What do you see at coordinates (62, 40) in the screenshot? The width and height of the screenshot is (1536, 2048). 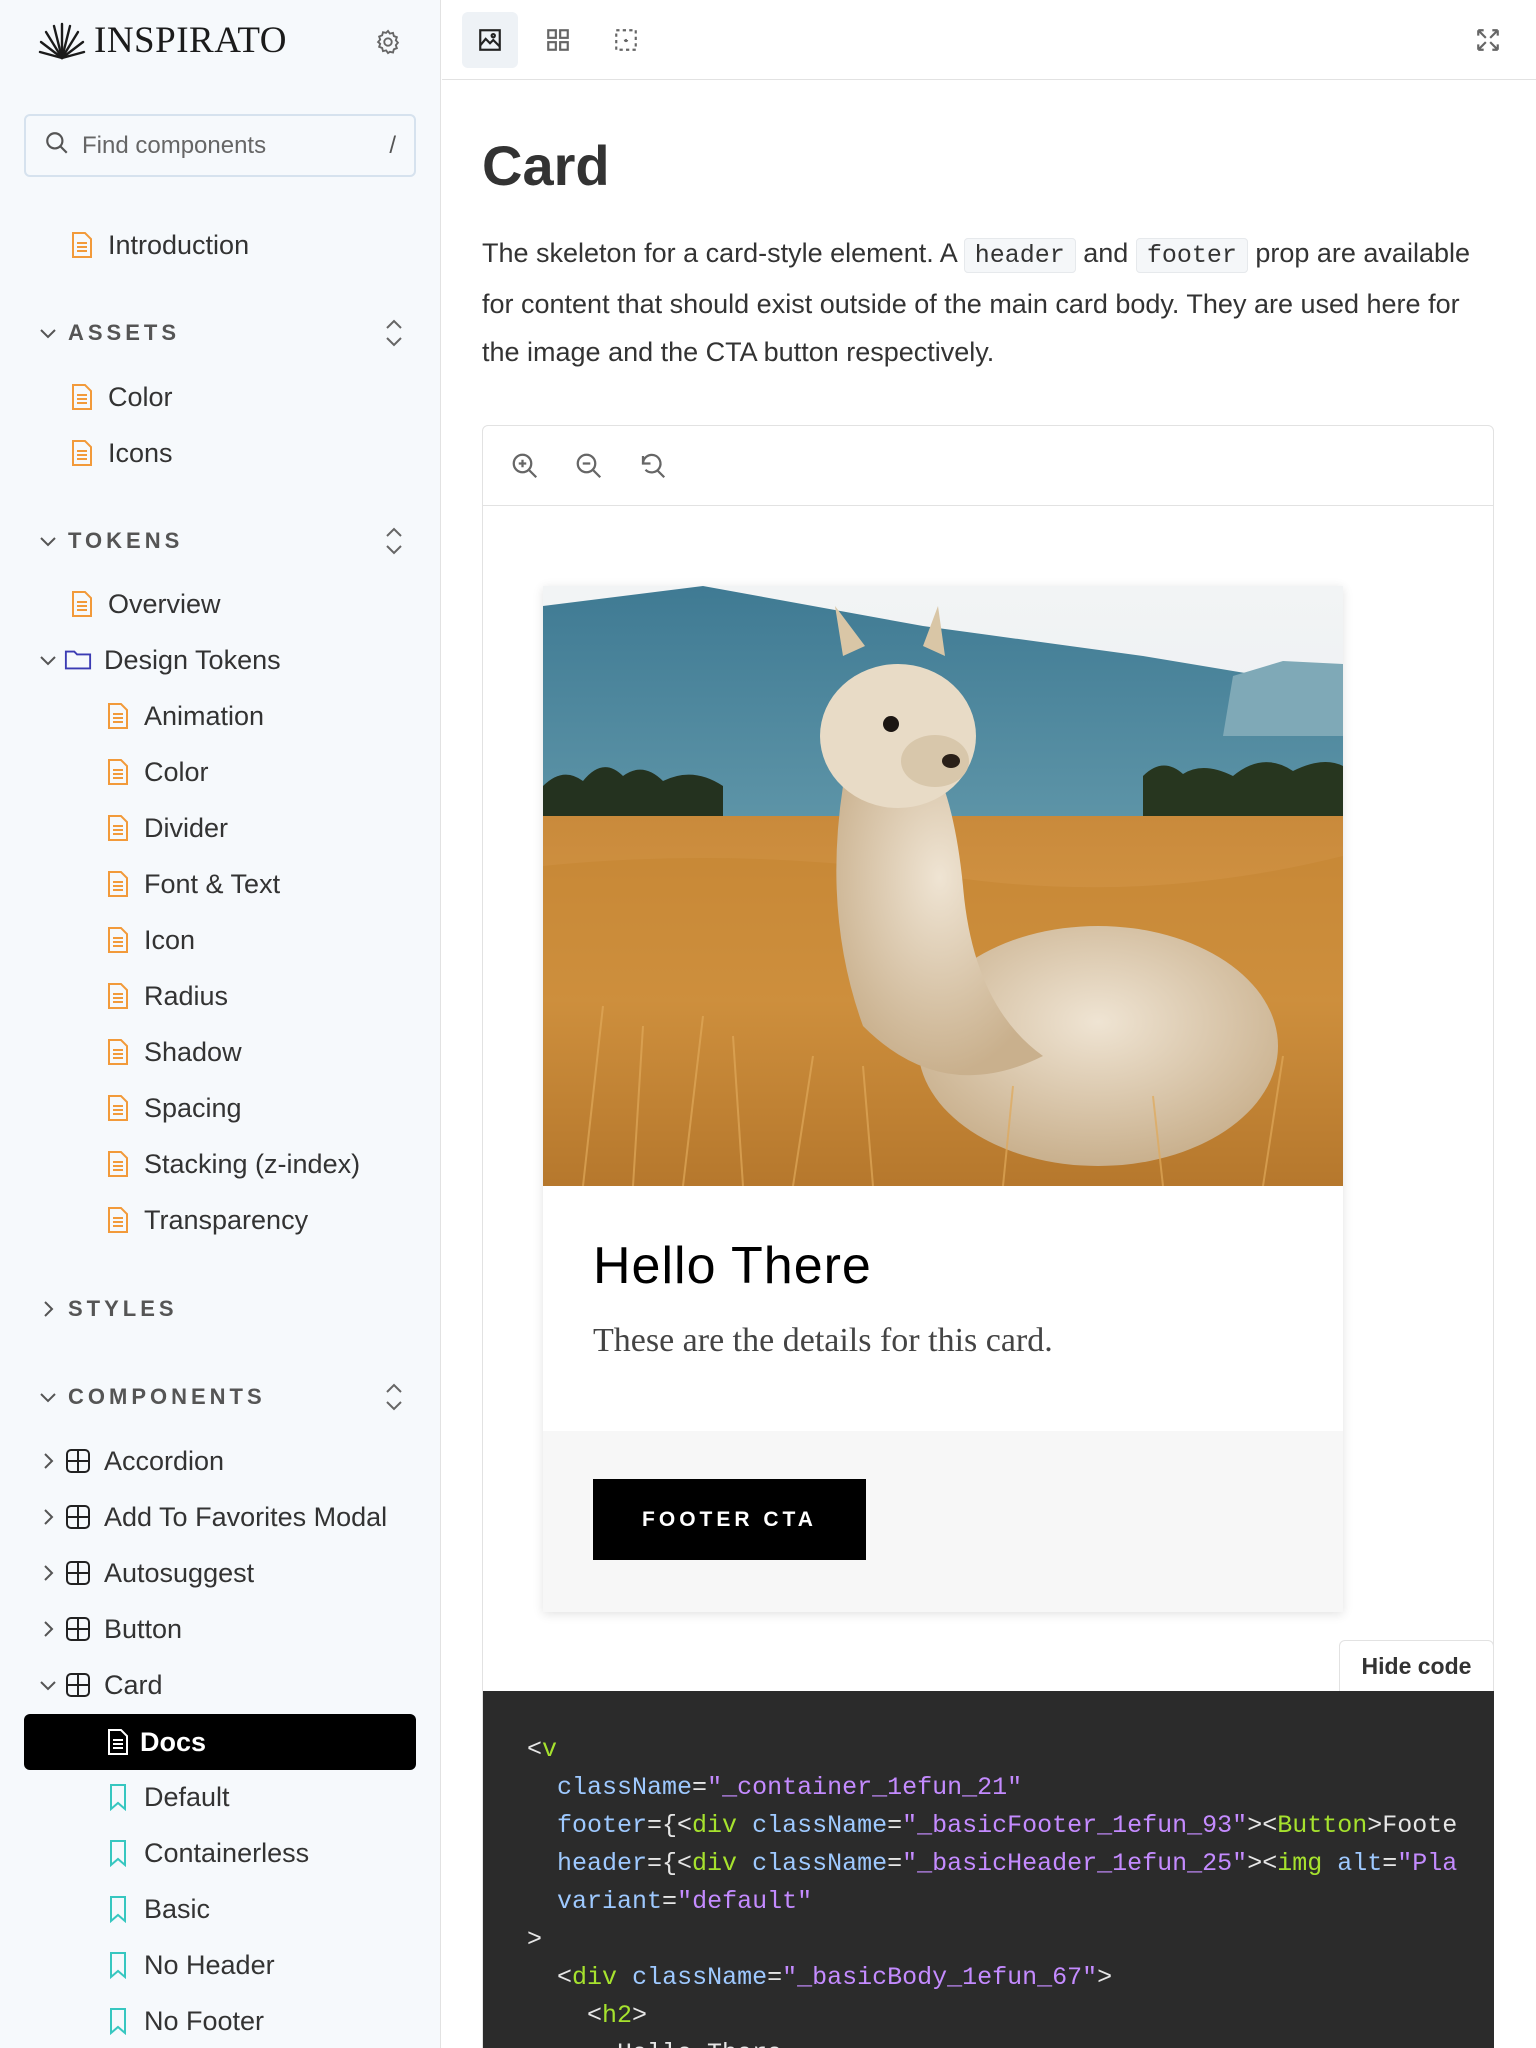 I see `palm-leaf-logo-icon` at bounding box center [62, 40].